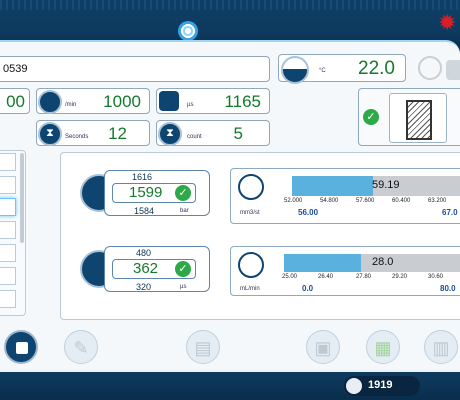 The image size is (460, 400). Describe the element at coordinates (250, 213) in the screenshot. I see `delivery-axis-unit: mm3/st` at that location.